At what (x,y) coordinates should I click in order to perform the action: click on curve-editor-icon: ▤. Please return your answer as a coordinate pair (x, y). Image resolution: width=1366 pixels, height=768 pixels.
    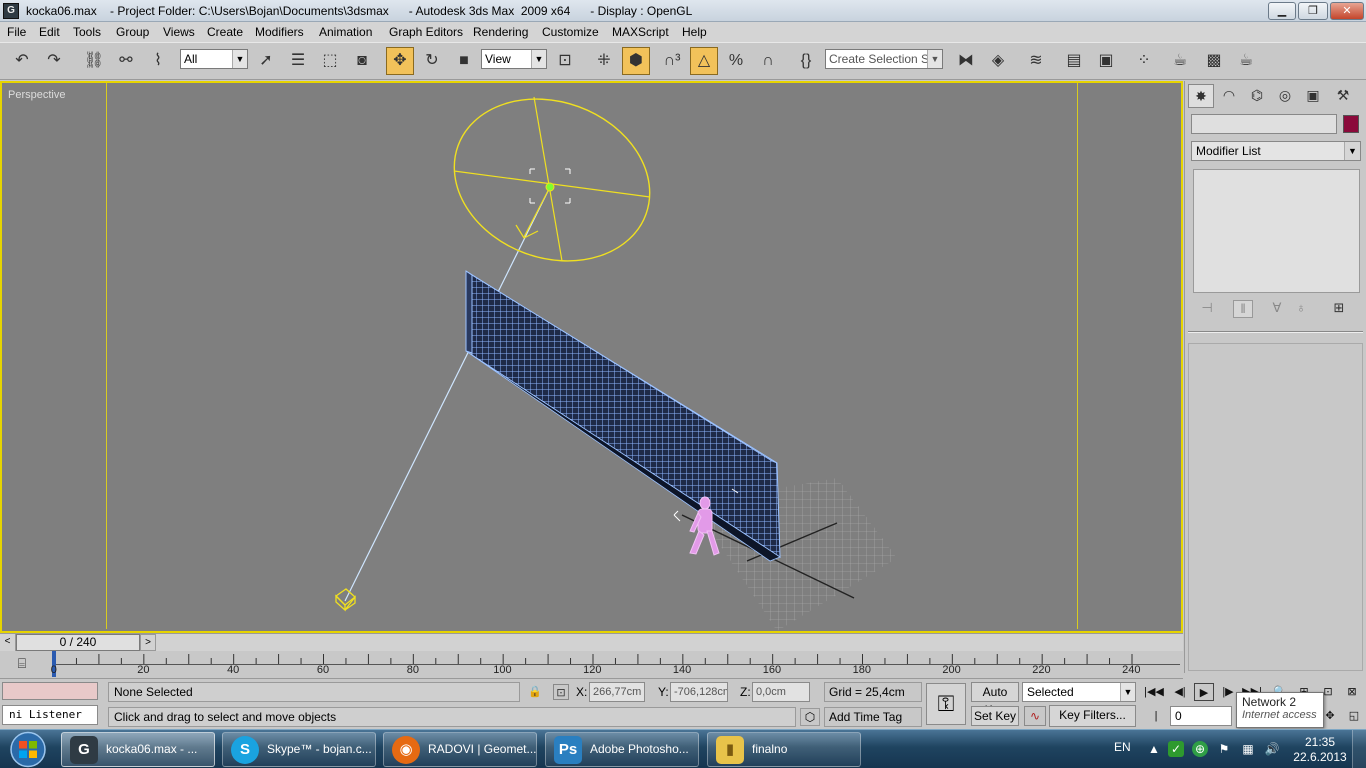
    Looking at the image, I should click on (1074, 61).